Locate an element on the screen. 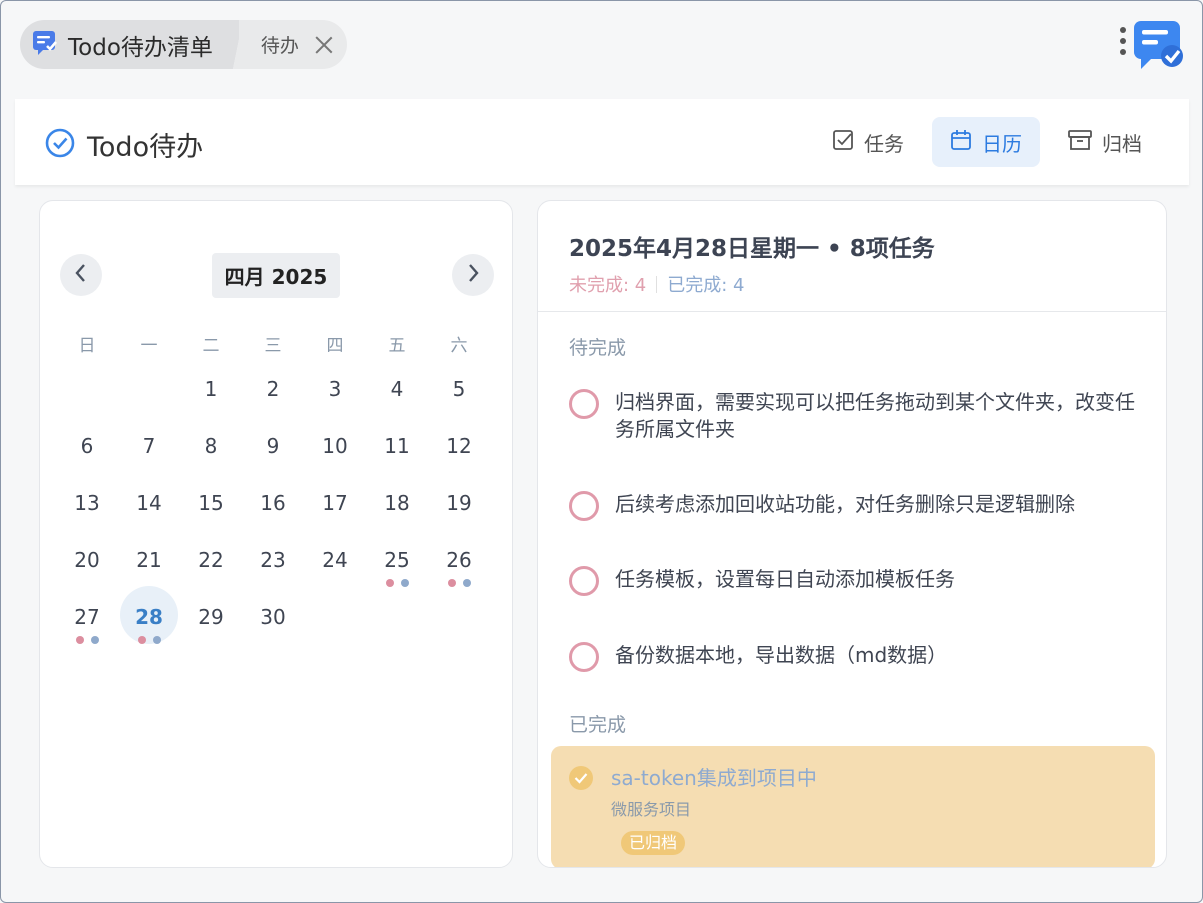 The image size is (1203, 903). task-indicator-dots is located at coordinates (459, 583).